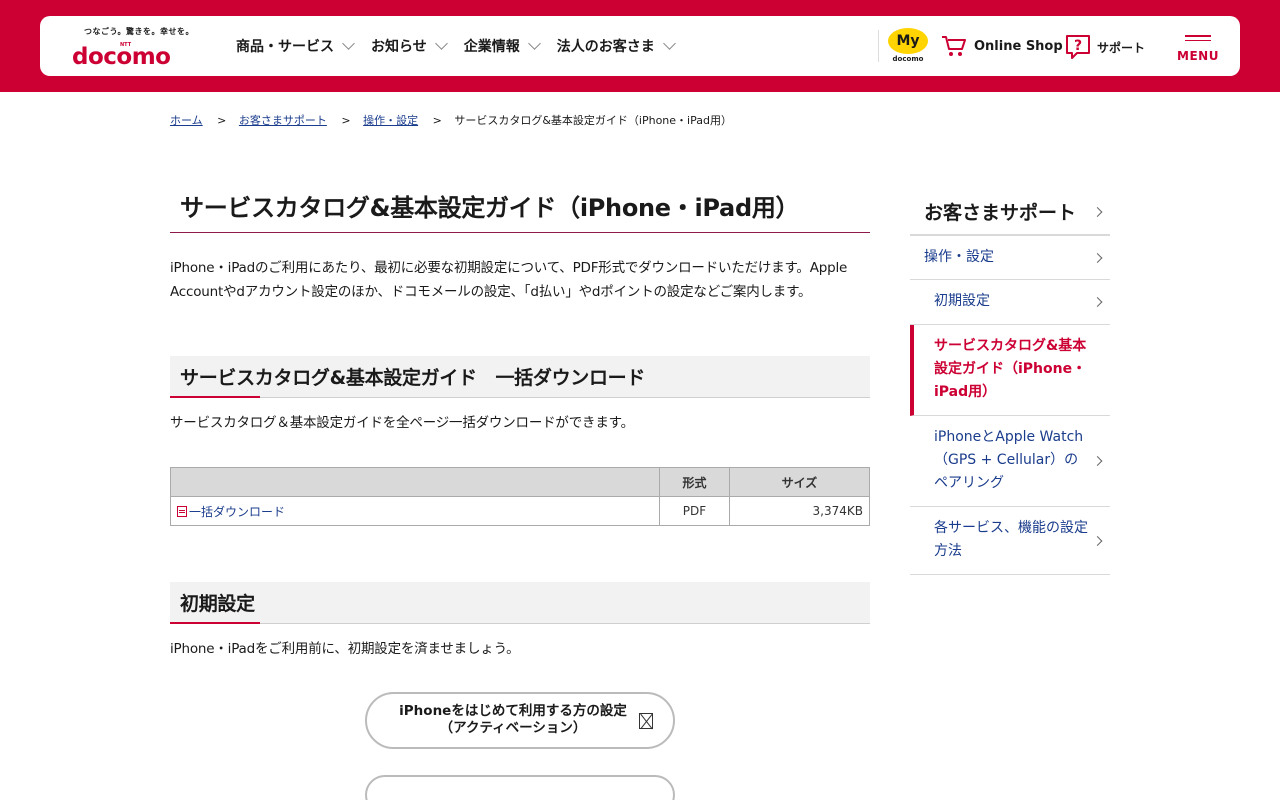 Image resolution: width=1280 pixels, height=800 pixels. Describe the element at coordinates (1198, 36) in the screenshot. I see `hamburger-icon` at that location.